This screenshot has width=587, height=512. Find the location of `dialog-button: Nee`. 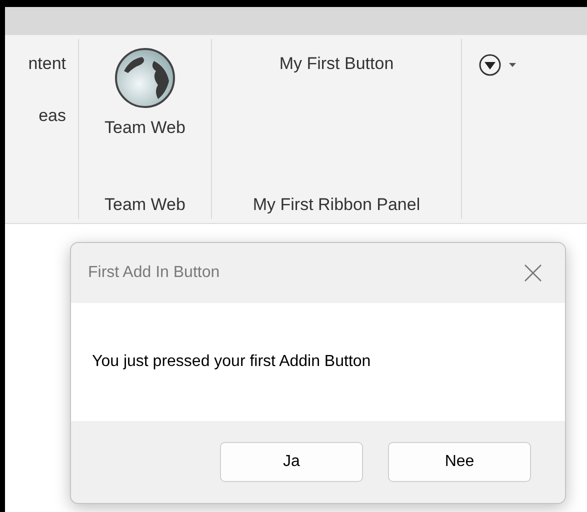

dialog-button: Nee is located at coordinates (459, 462).